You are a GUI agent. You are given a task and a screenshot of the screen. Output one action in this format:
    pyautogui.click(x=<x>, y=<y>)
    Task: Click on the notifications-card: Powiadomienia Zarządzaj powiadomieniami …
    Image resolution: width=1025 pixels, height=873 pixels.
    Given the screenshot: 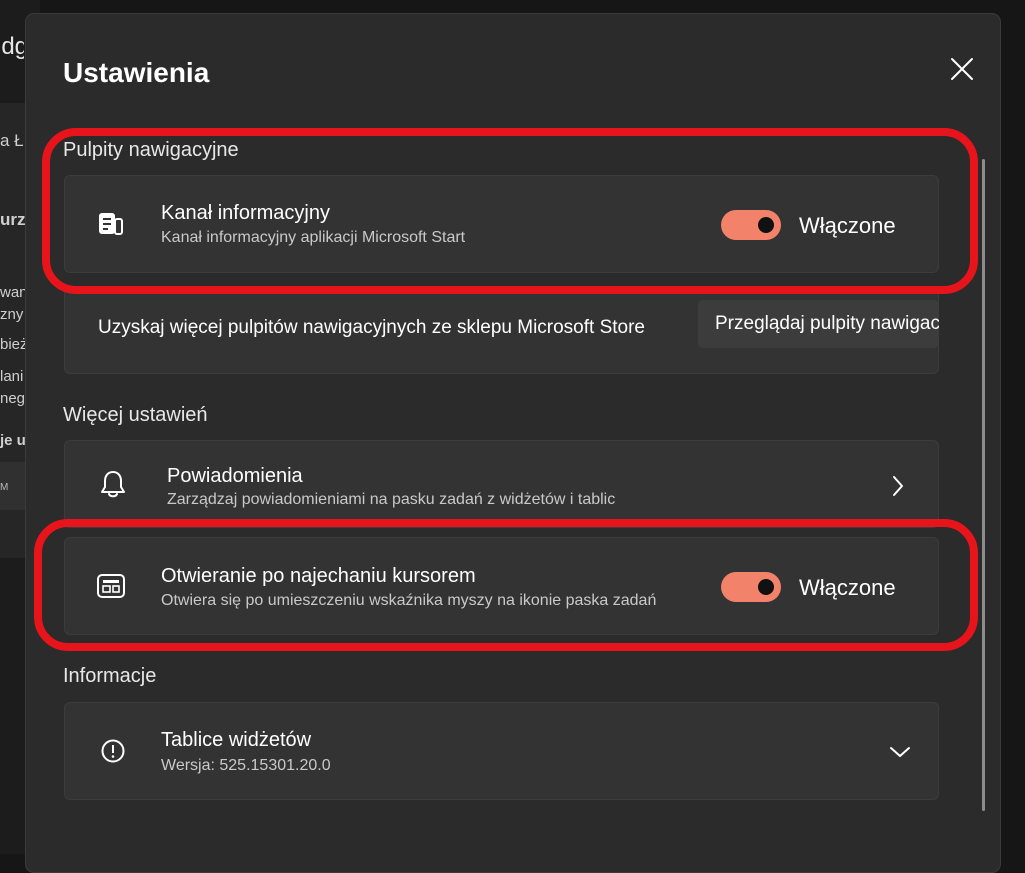 What is the action you would take?
    pyautogui.click(x=501, y=484)
    